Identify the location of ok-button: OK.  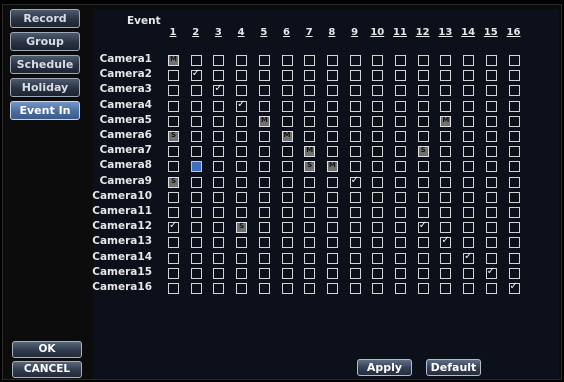
(47, 349).